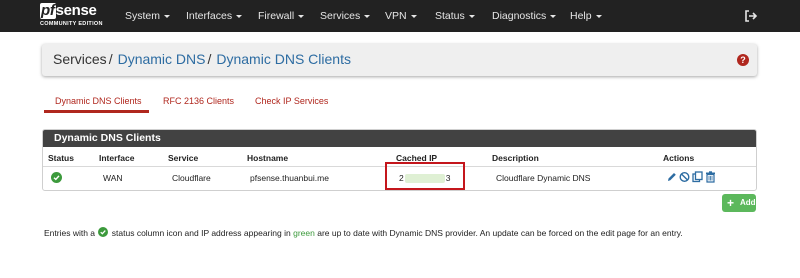  What do you see at coordinates (710, 177) in the screenshot?
I see `trash-icon` at bounding box center [710, 177].